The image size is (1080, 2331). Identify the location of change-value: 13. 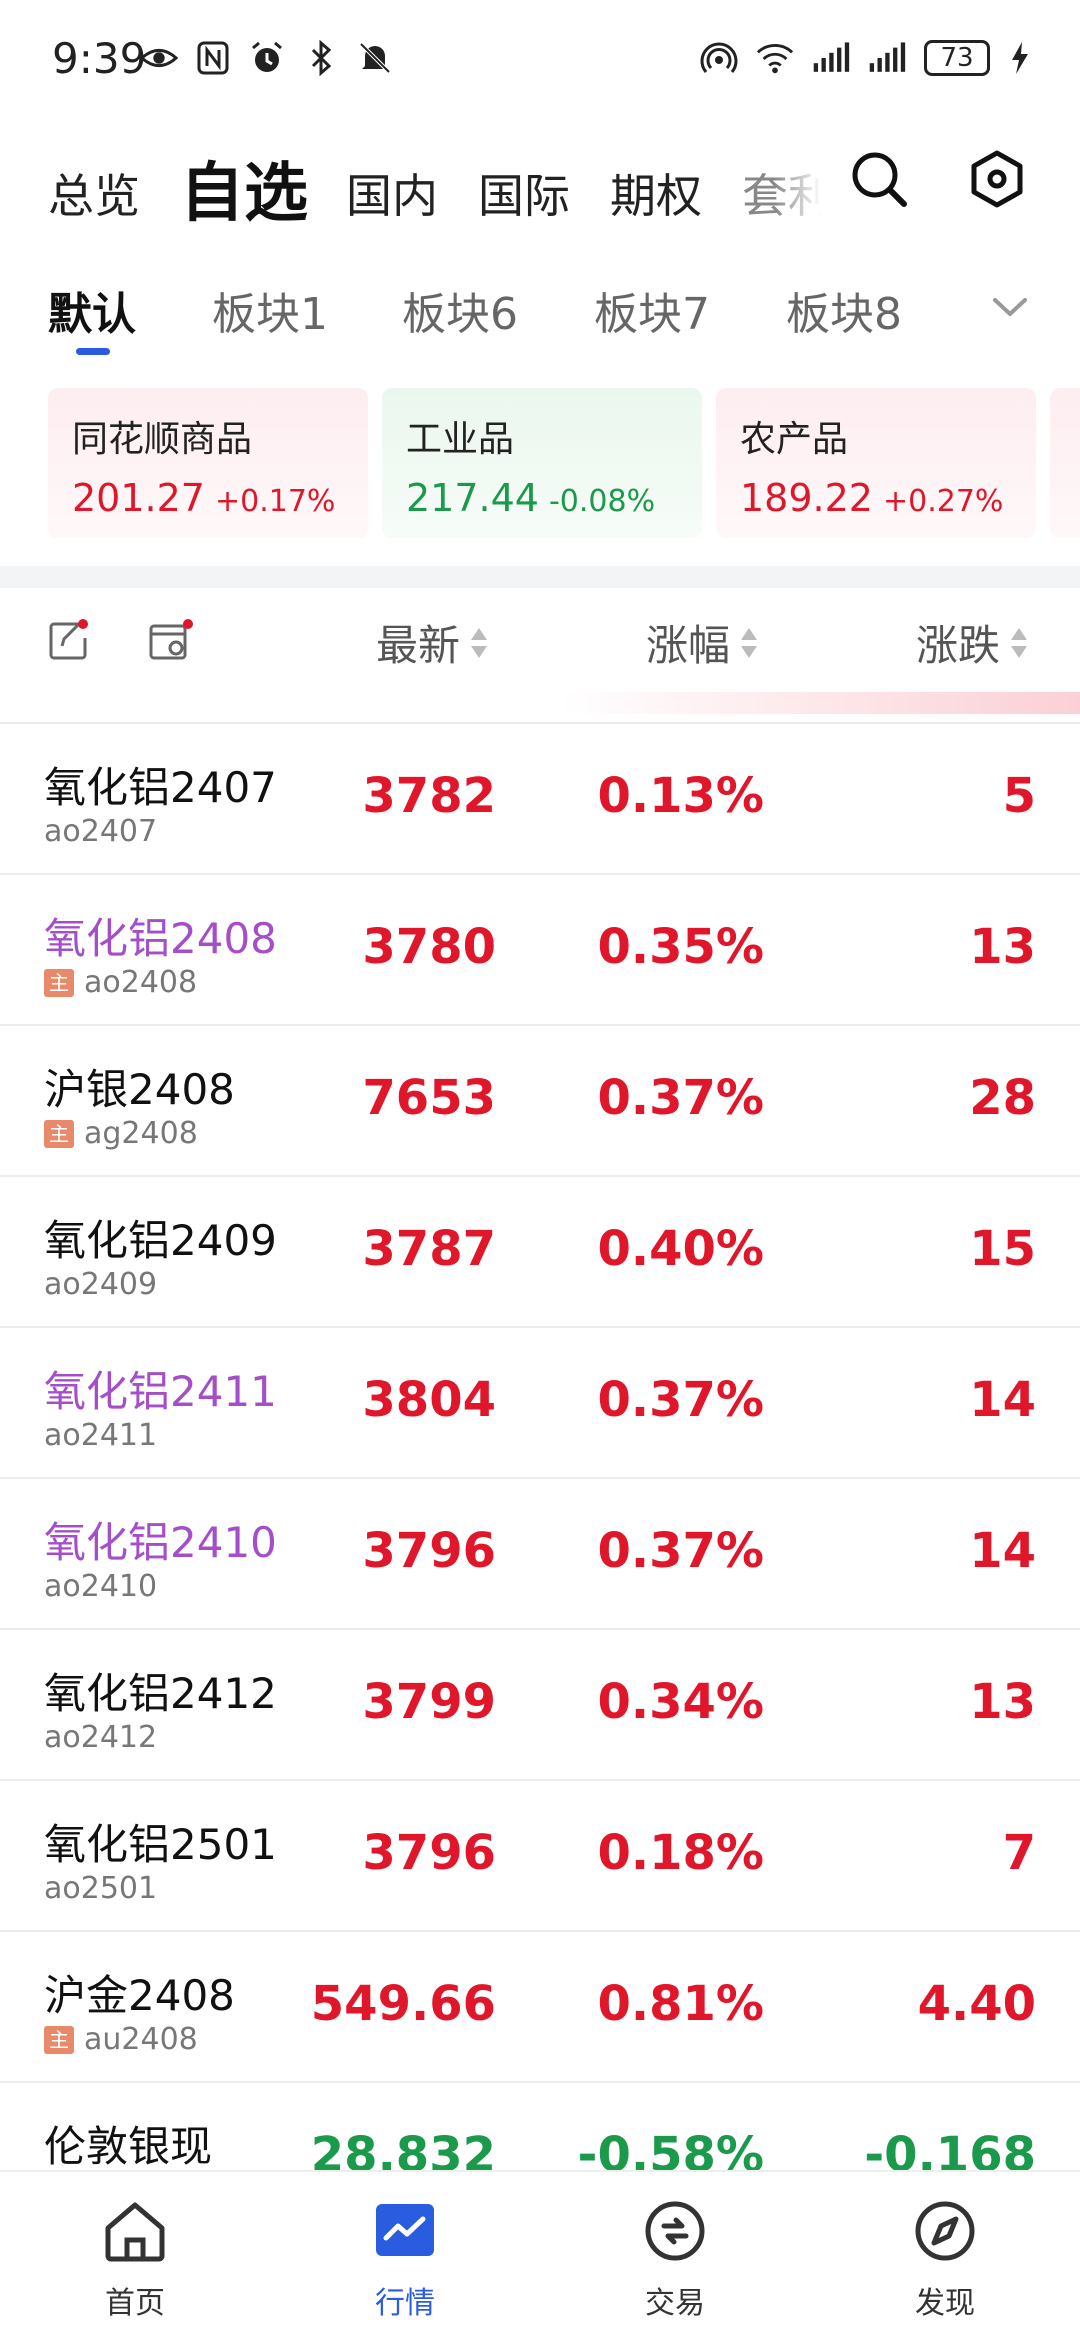
(1002, 1702).